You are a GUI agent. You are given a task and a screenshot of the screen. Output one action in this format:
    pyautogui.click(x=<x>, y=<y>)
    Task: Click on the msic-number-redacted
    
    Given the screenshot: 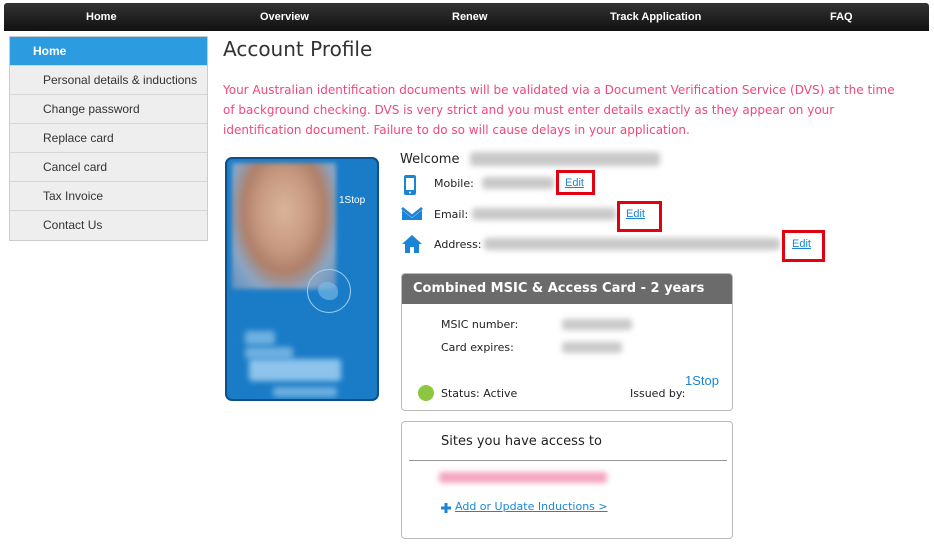 What is the action you would take?
    pyautogui.click(x=597, y=324)
    